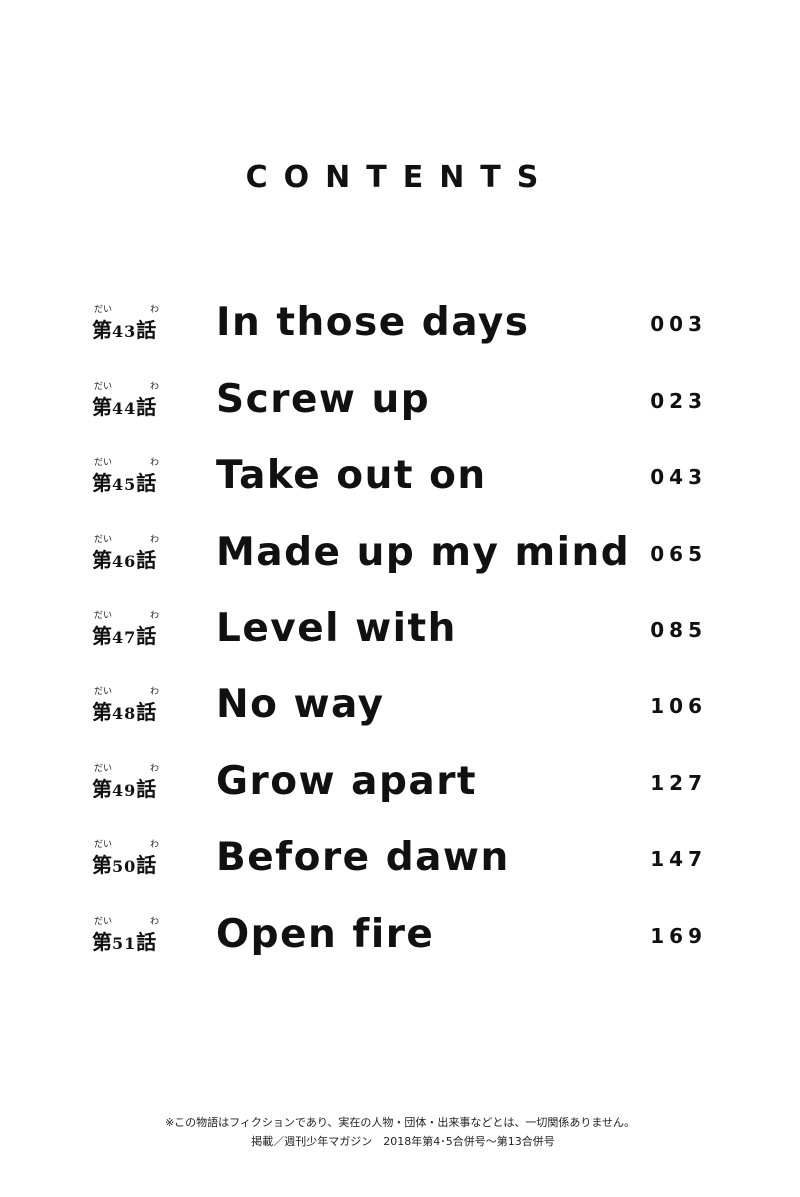  I want to click on chapter-label: だい わ 第50話, so click(132, 860).